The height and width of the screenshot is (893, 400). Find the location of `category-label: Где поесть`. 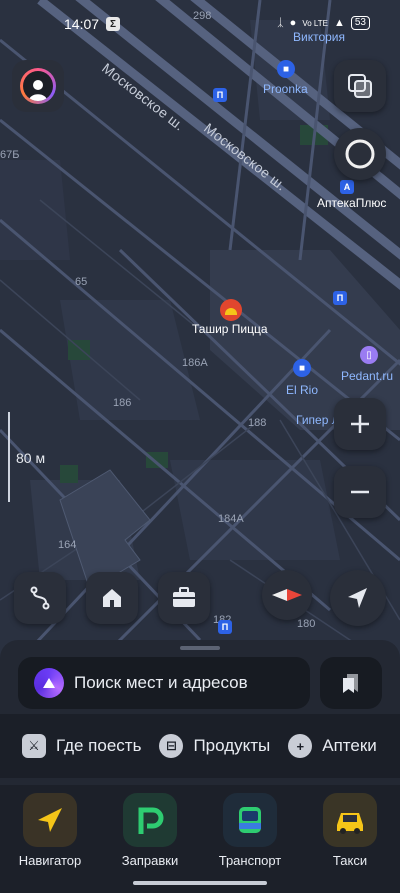

category-label: Где поесть is located at coordinates (99, 745).